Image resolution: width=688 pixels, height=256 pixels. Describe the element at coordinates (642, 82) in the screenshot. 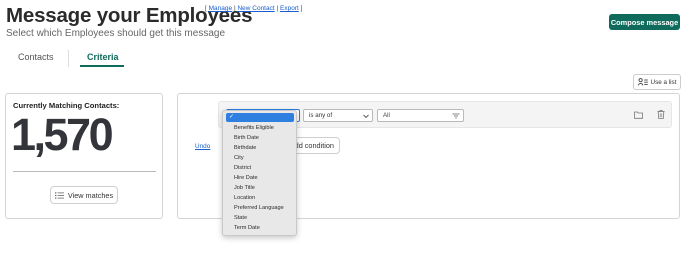

I see `user-list-icon` at that location.